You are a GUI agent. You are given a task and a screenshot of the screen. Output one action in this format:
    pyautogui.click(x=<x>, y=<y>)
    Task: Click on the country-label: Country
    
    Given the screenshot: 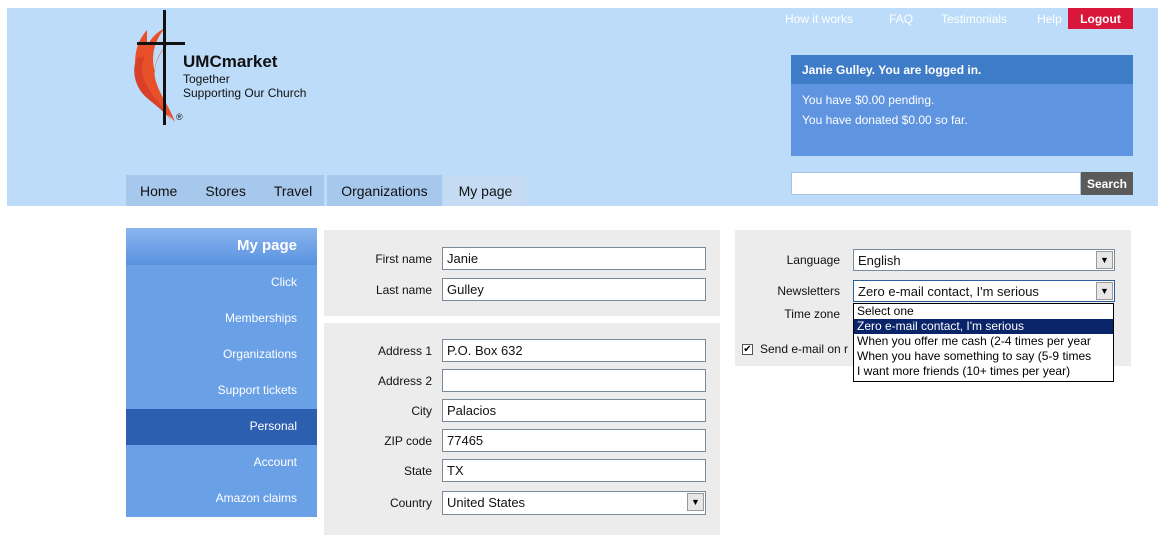 What is the action you would take?
    pyautogui.click(x=410, y=503)
    